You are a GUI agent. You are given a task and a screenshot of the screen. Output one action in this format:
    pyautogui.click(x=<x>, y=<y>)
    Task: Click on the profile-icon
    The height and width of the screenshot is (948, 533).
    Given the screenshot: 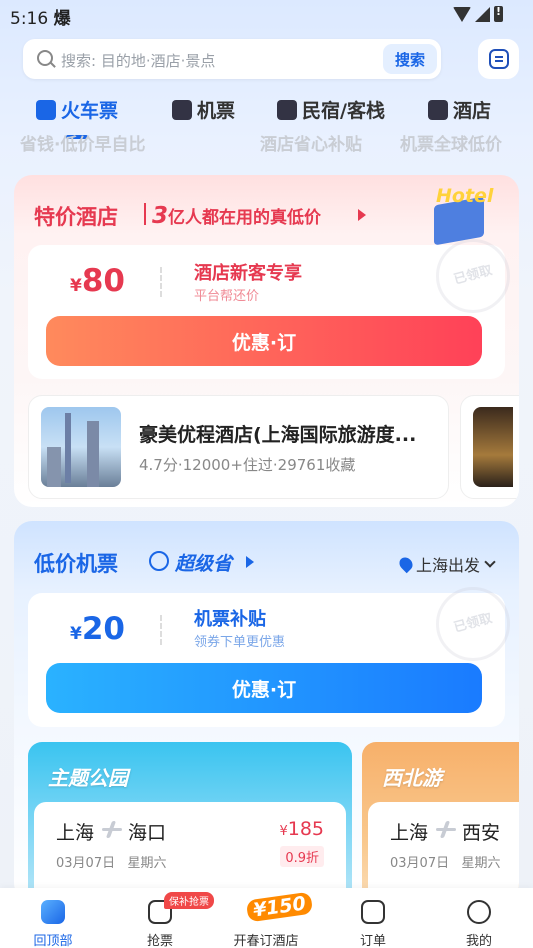 What is the action you would take?
    pyautogui.click(x=479, y=912)
    